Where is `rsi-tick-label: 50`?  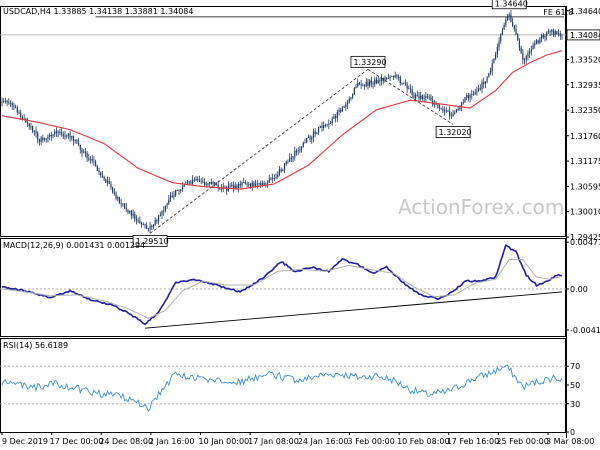
rsi-tick-label: 50 is located at coordinates (575, 385).